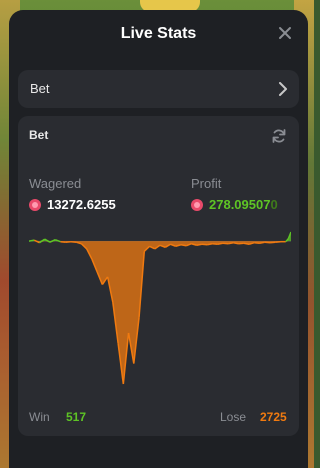  Describe the element at coordinates (285, 33) in the screenshot. I see `close-icon` at that location.